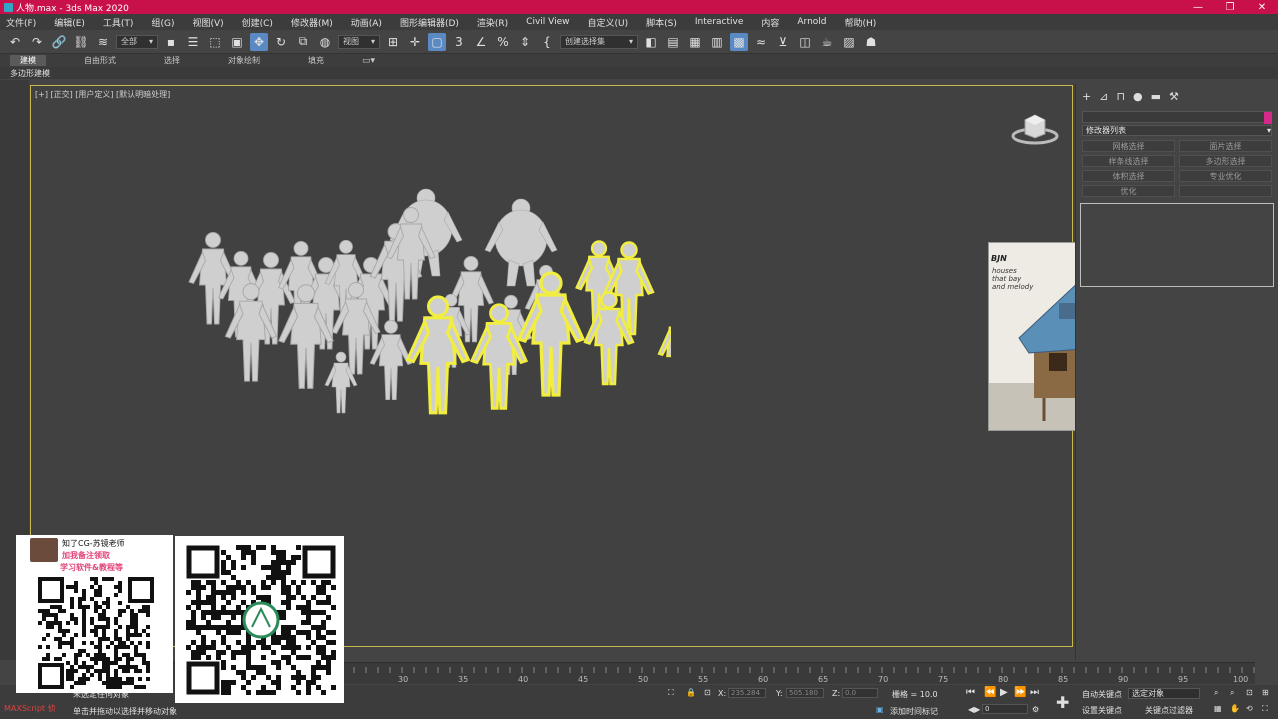 This screenshot has height=719, width=1278. Describe the element at coordinates (30, 73) in the screenshot. I see `polygon-modeling-label: 多边形建模` at that location.